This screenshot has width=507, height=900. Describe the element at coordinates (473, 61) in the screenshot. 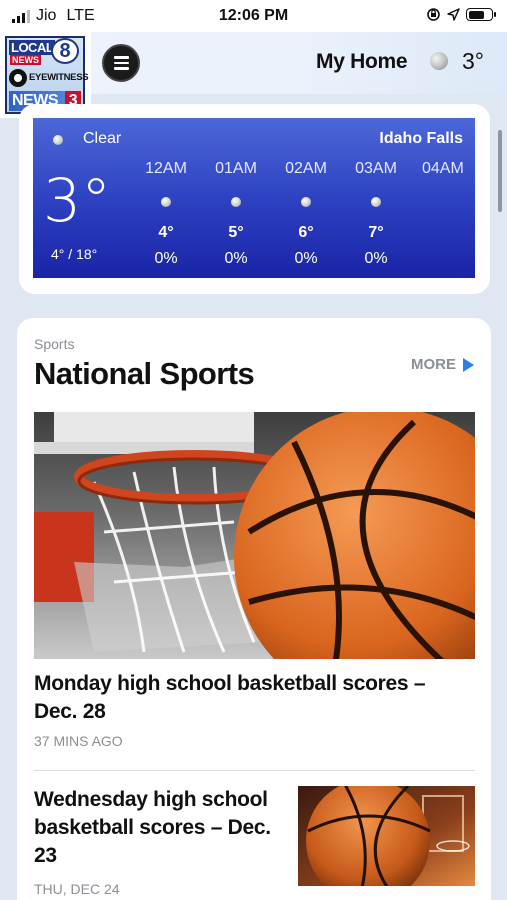

I see `header-temperature: 3°` at that location.